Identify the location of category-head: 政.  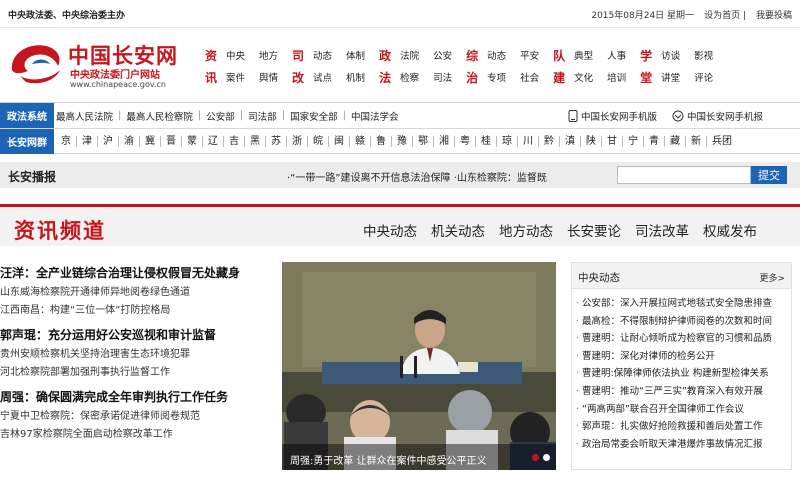
(386, 55).